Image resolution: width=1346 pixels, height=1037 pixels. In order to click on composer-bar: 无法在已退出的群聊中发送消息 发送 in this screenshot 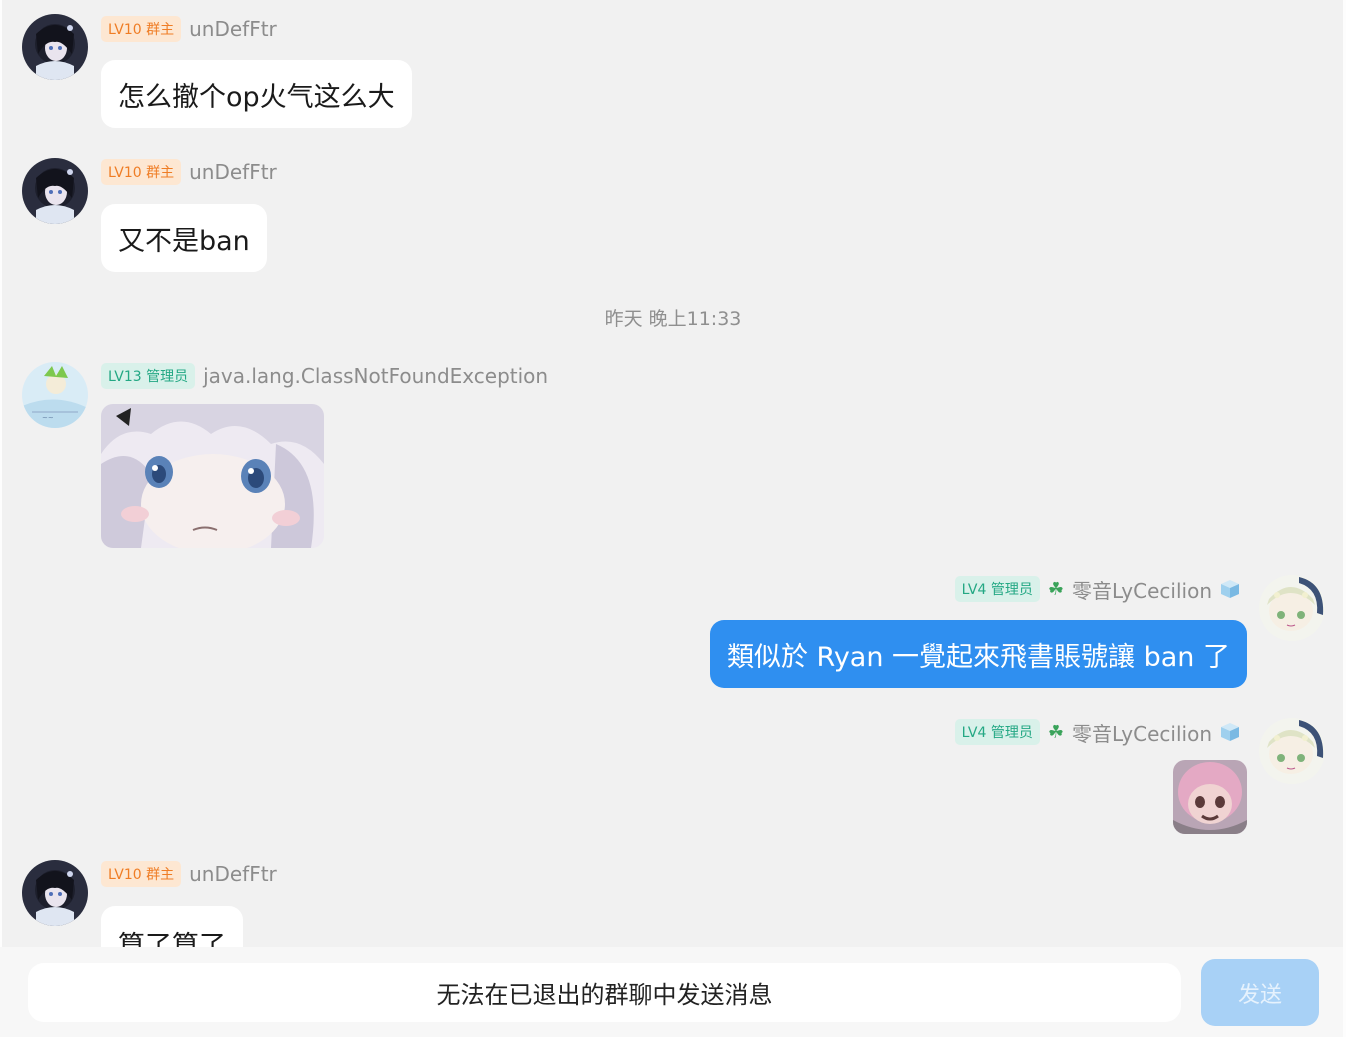, I will do `click(673, 992)`.